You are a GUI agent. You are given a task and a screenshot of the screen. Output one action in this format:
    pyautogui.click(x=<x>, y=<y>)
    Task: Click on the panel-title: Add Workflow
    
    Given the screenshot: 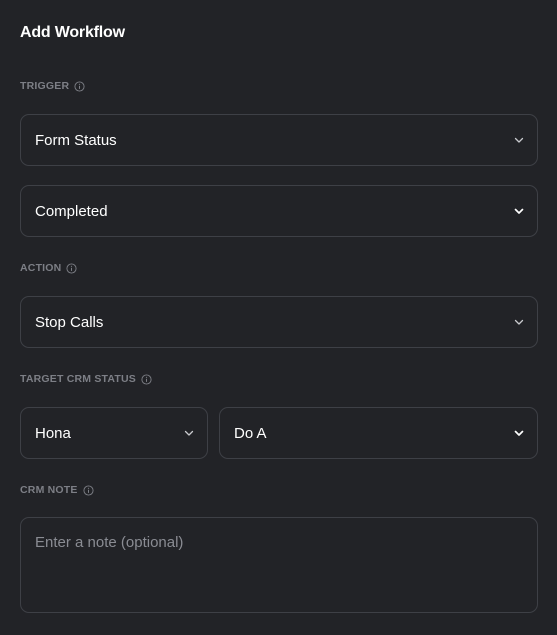 What is the action you would take?
    pyautogui.click(x=72, y=32)
    